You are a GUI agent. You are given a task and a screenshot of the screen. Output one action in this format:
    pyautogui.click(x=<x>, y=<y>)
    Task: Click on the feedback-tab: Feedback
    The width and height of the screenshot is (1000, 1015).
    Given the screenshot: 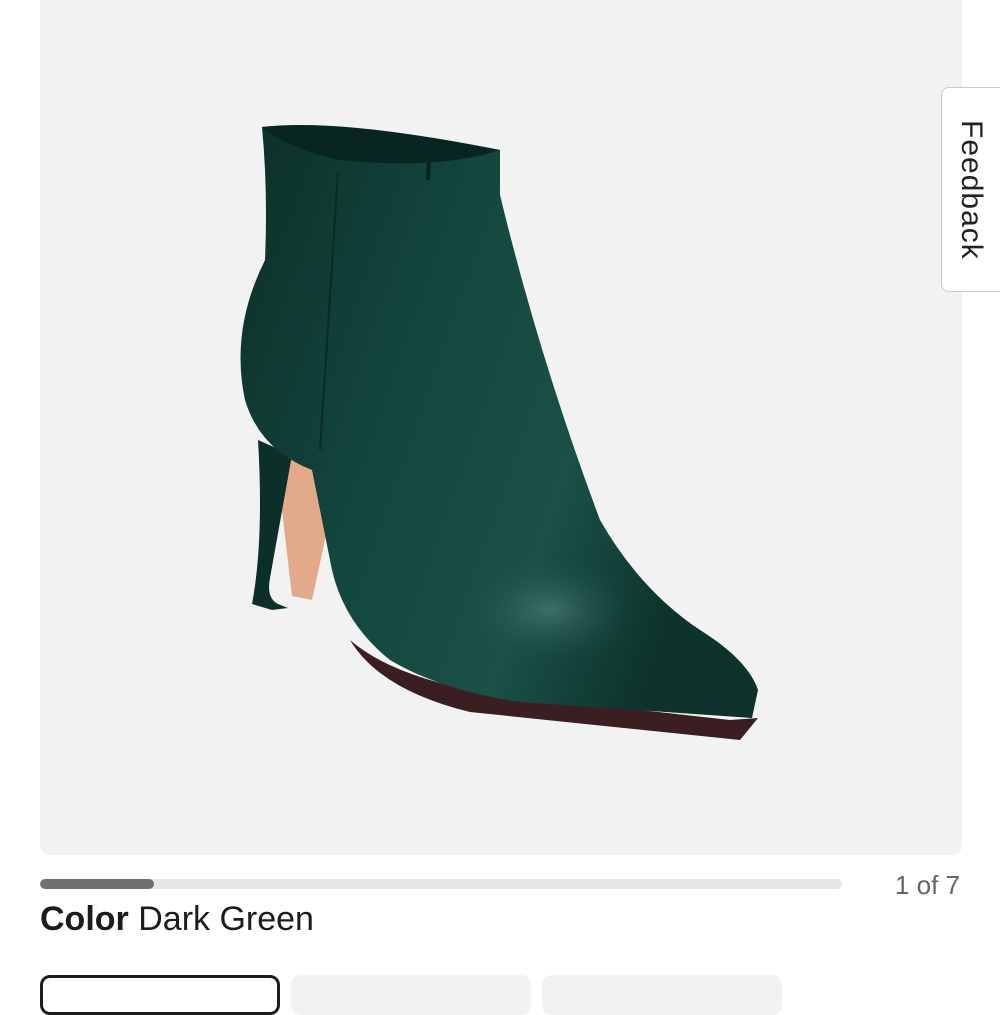 What is the action you would take?
    pyautogui.click(x=970, y=189)
    